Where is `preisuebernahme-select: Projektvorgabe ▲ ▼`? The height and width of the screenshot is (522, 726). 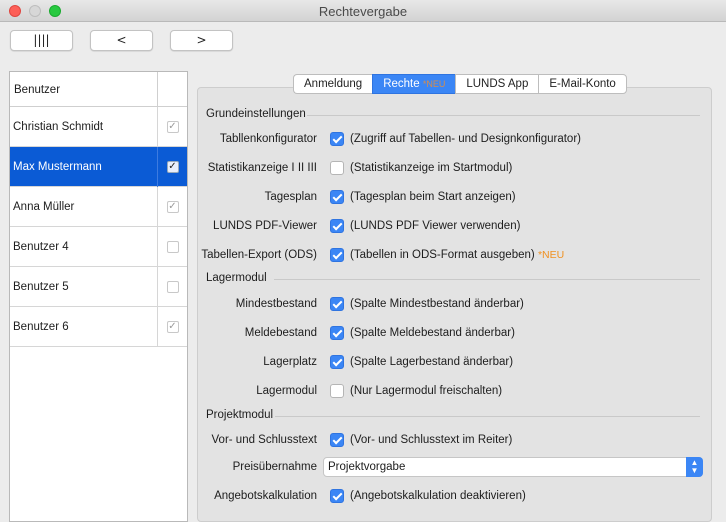 preisuebernahme-select: Projektvorgabe ▲ ▼ is located at coordinates (513, 467).